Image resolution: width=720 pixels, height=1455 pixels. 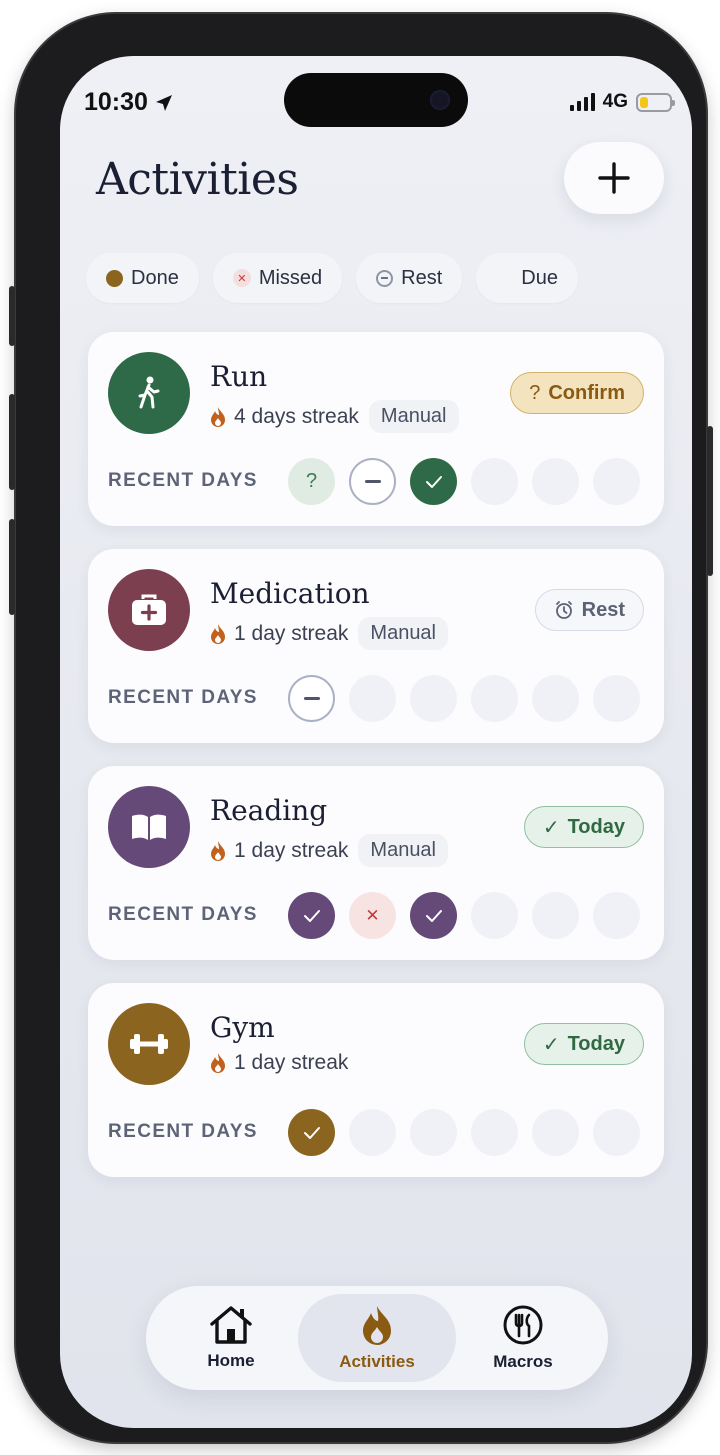 I want to click on status-time-text: 10:30, so click(x=116, y=102).